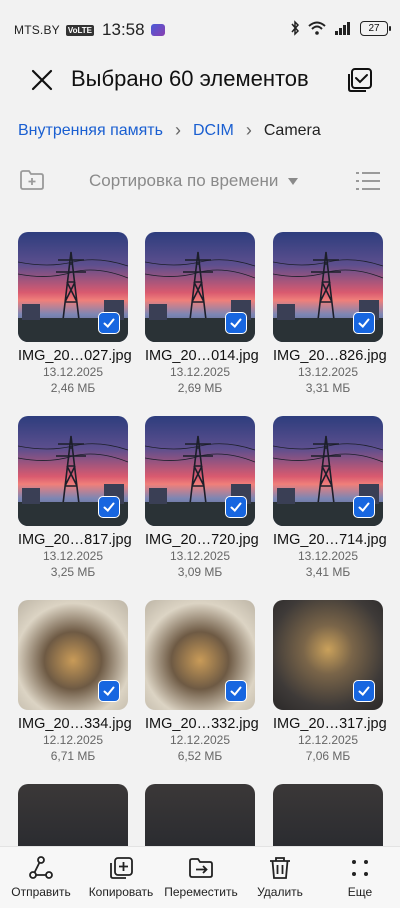 Image resolution: width=400 pixels, height=908 pixels. I want to click on sort-dropdown: Сортировка по времени, so click(194, 181).